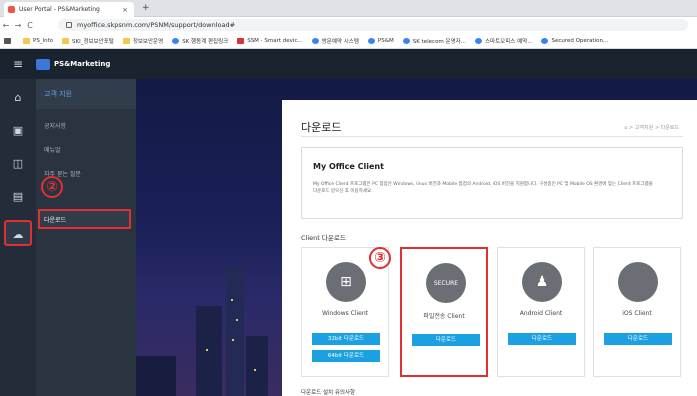  I want to click on new-tab-button: +, so click(146, 8).